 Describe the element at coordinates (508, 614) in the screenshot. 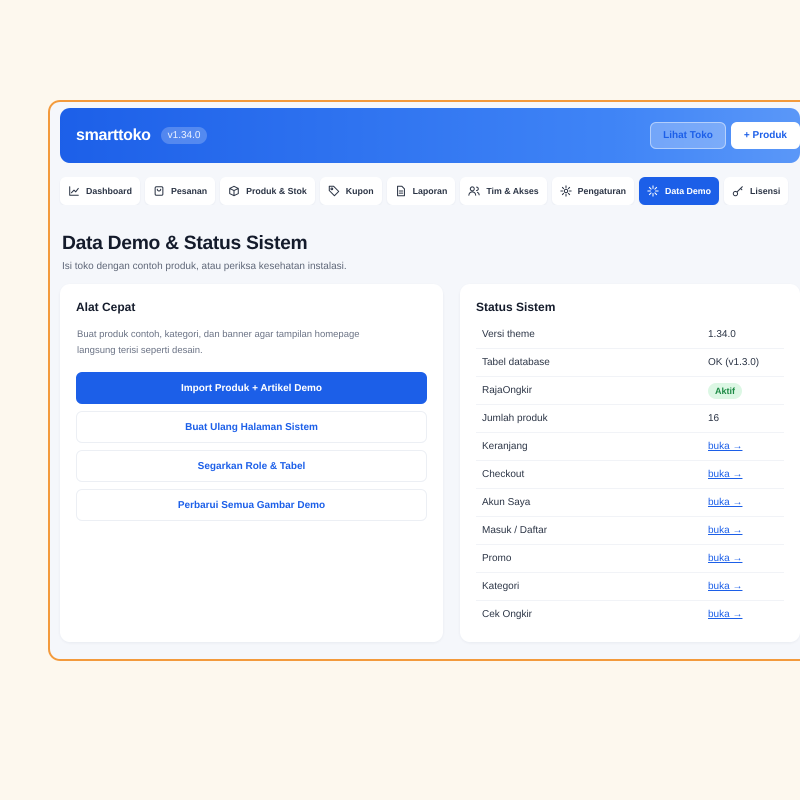

I see `status-label: Cek Ongkir` at that location.